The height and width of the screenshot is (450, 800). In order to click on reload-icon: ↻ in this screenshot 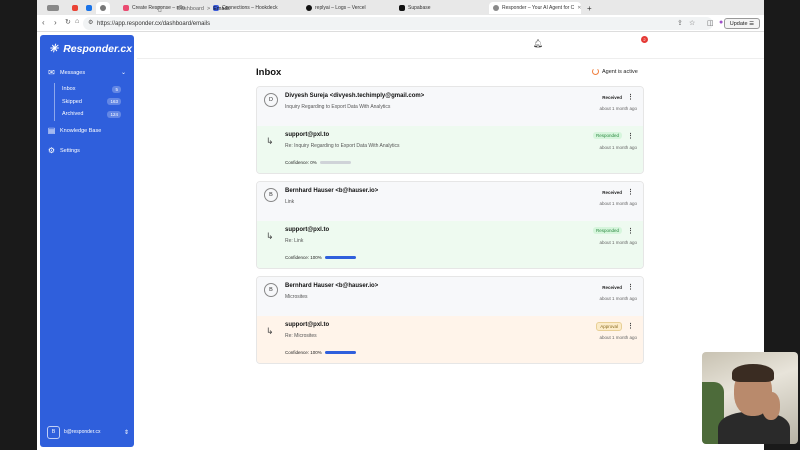, I will do `click(68, 22)`.